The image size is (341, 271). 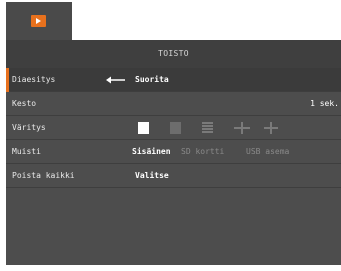 I want to click on memory-option-internal: Sisäinen, so click(x=151, y=152).